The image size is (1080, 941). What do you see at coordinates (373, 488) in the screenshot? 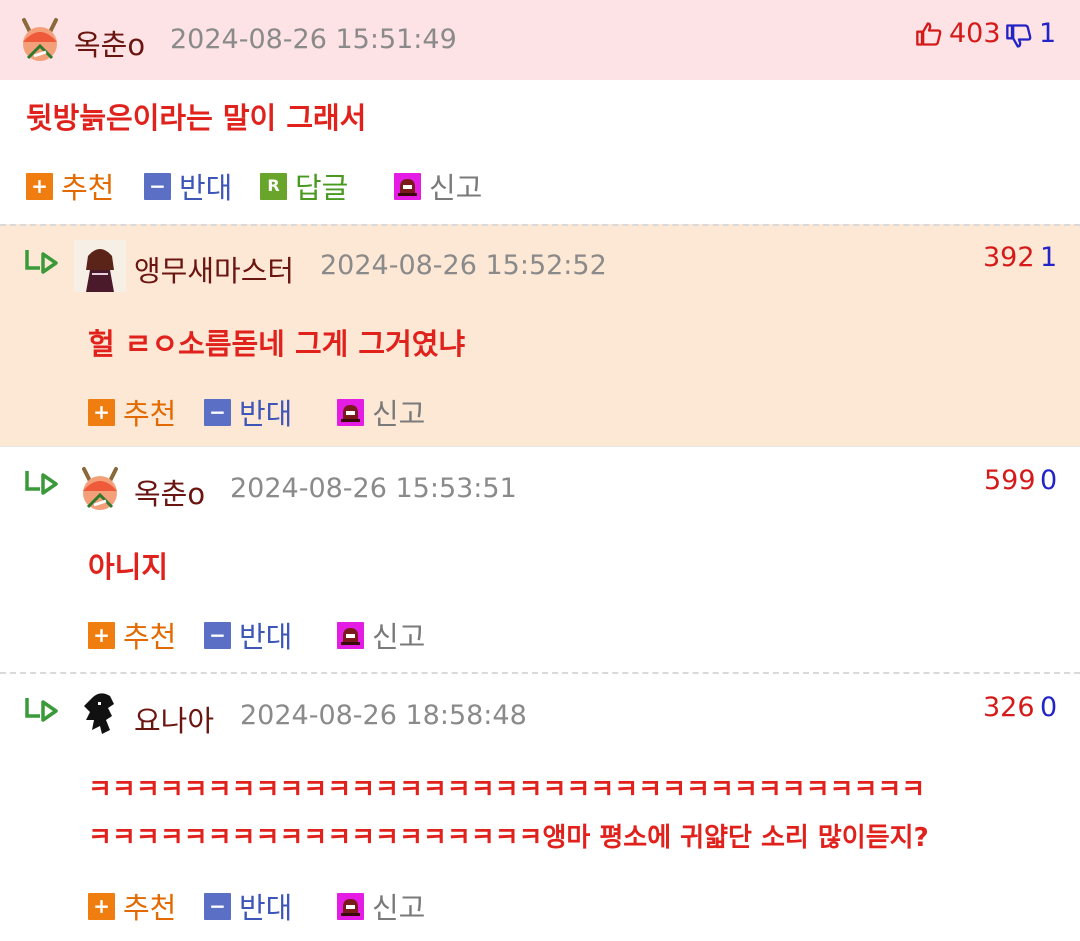
I see `comment-date: 2024-08-26 15:53:51` at bounding box center [373, 488].